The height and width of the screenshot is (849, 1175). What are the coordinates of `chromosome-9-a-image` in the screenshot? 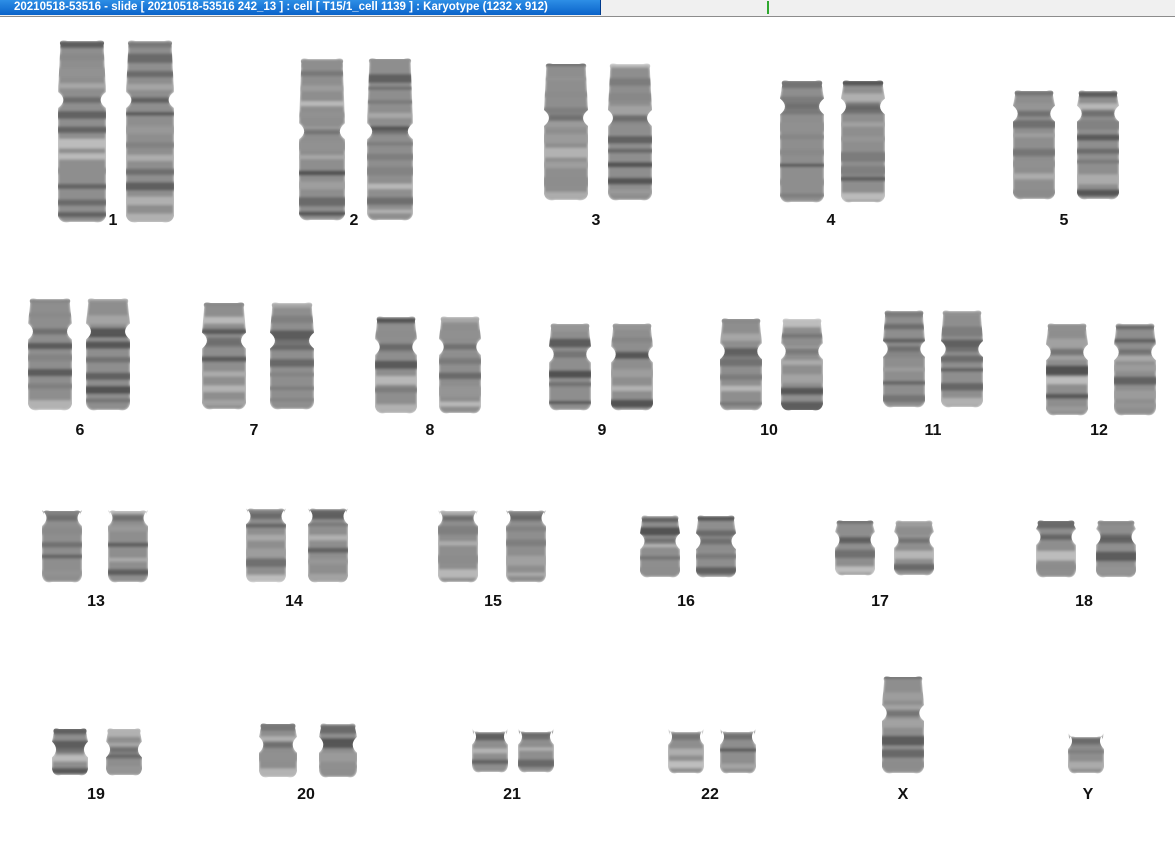 It's located at (570, 367).